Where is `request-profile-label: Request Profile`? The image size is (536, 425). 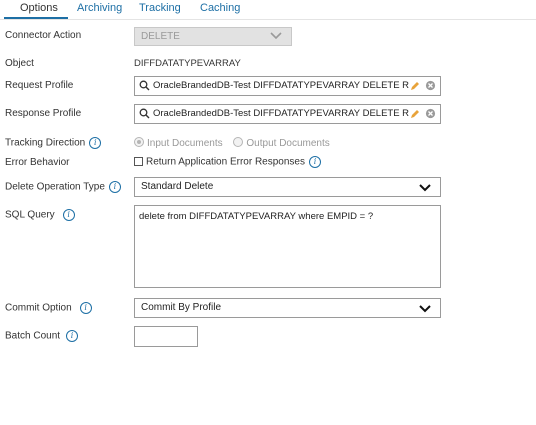 request-profile-label: Request Profile is located at coordinates (39, 85).